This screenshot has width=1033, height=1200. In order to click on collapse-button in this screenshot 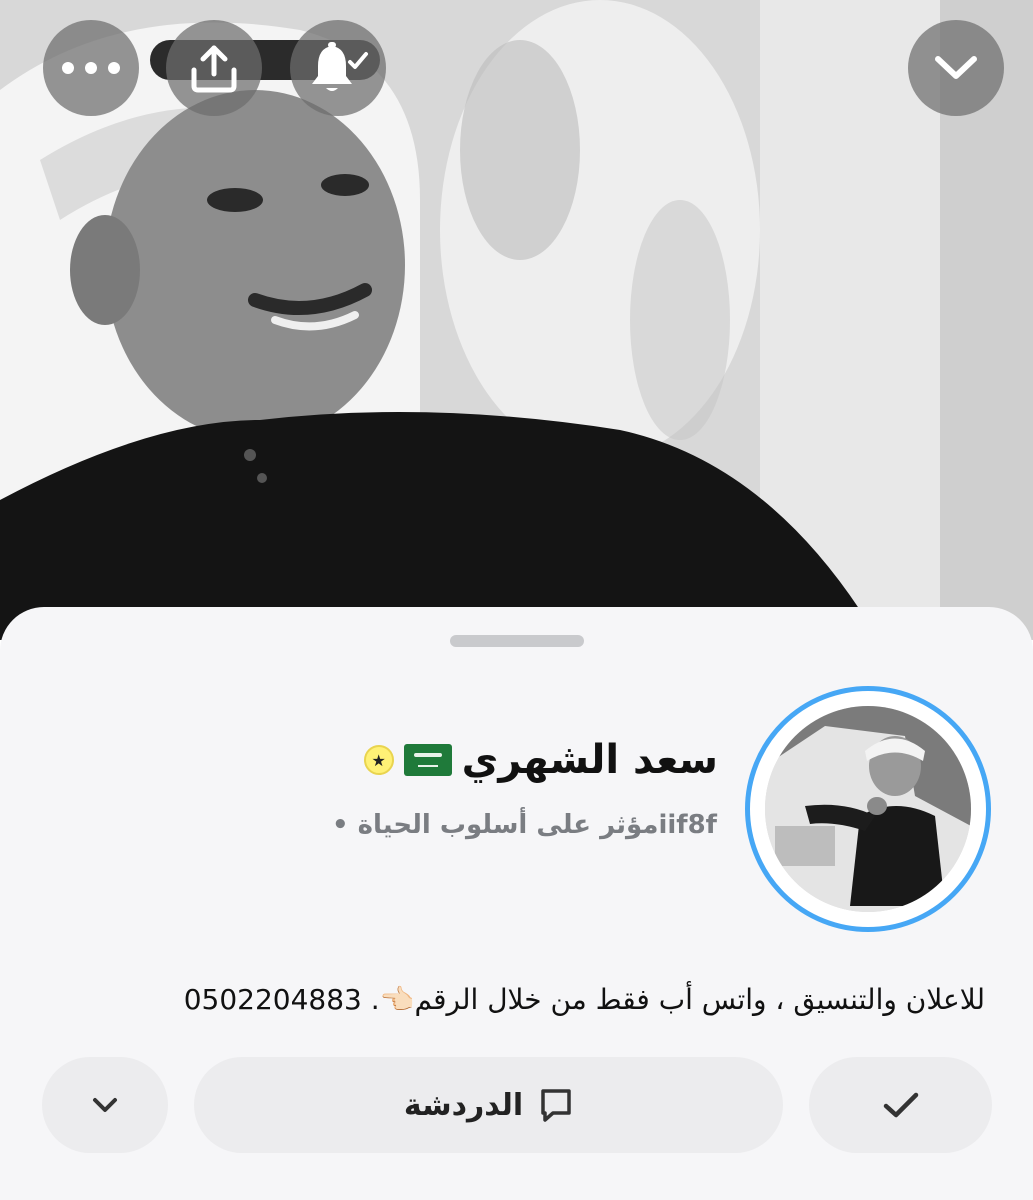, I will do `click(956, 68)`.